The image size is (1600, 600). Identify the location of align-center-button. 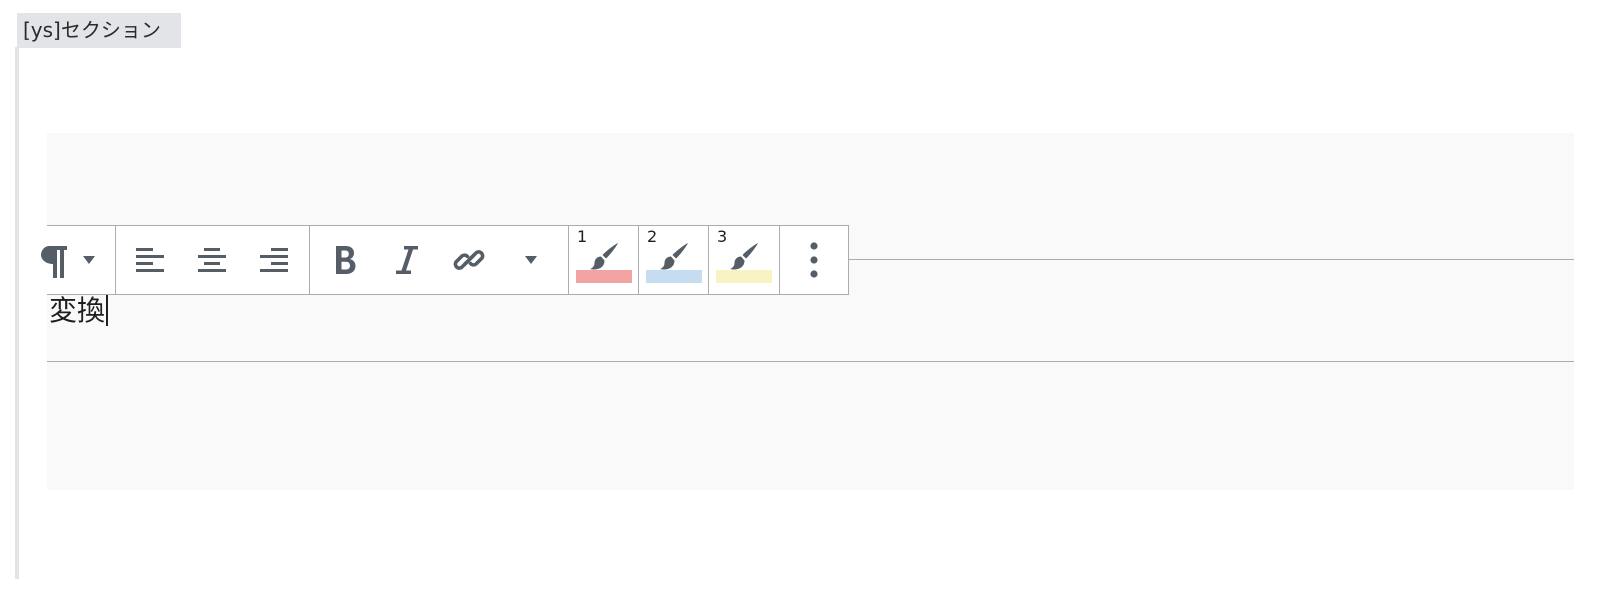
(212, 260).